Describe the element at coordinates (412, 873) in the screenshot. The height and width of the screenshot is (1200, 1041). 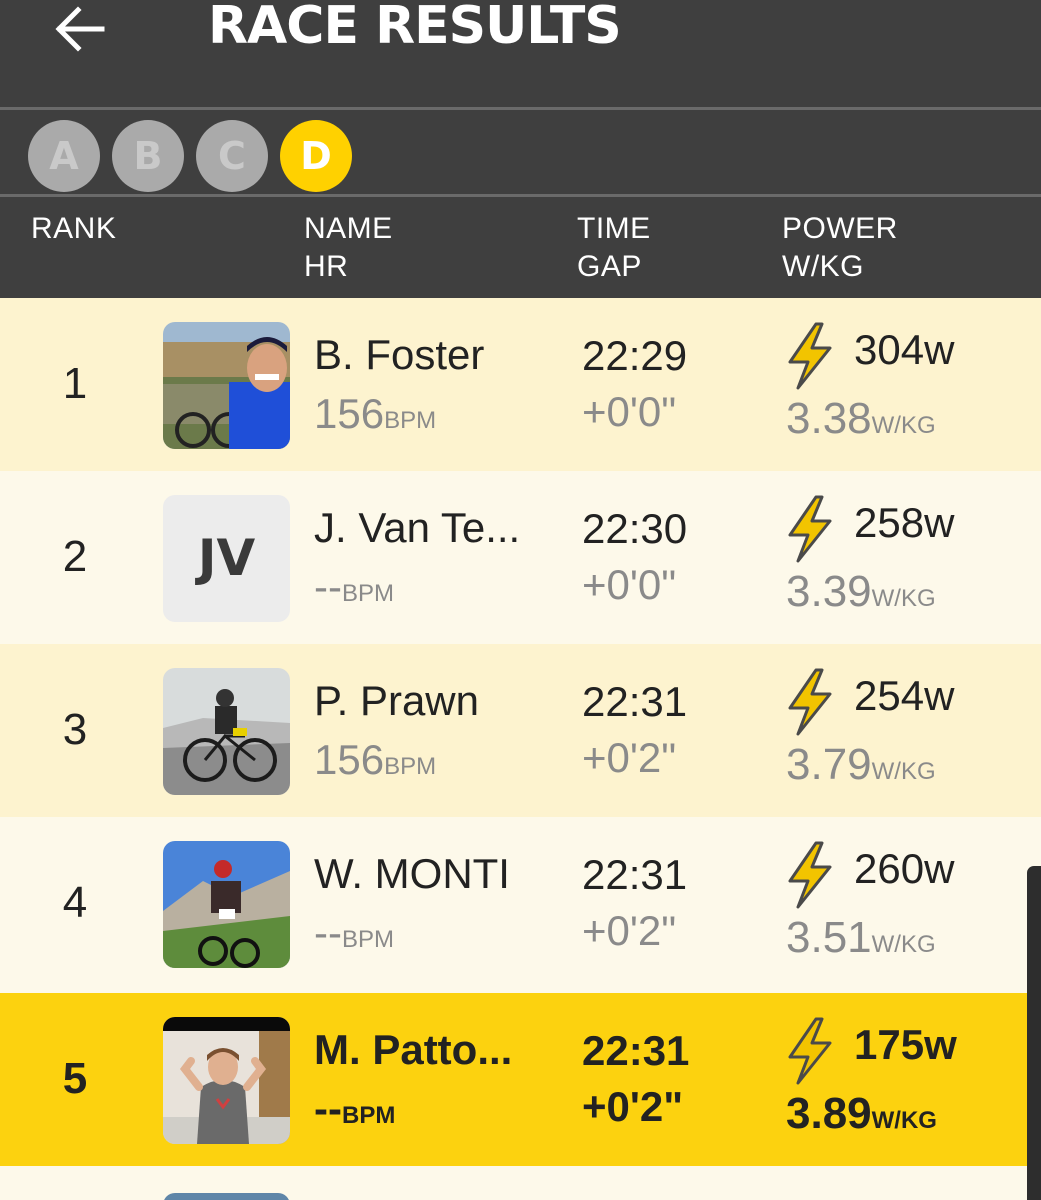
I see `rider-name: W. MONTI` at that location.